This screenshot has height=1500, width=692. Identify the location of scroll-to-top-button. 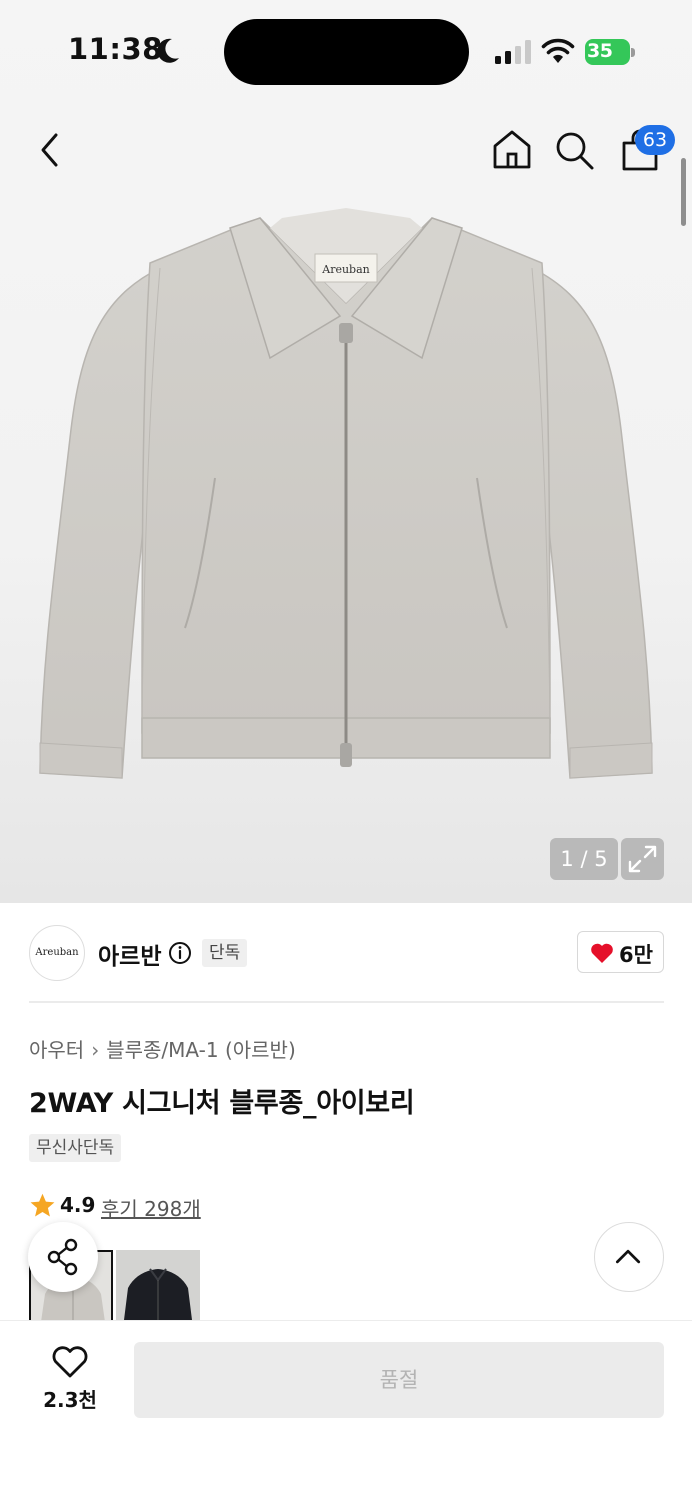
(629, 1257).